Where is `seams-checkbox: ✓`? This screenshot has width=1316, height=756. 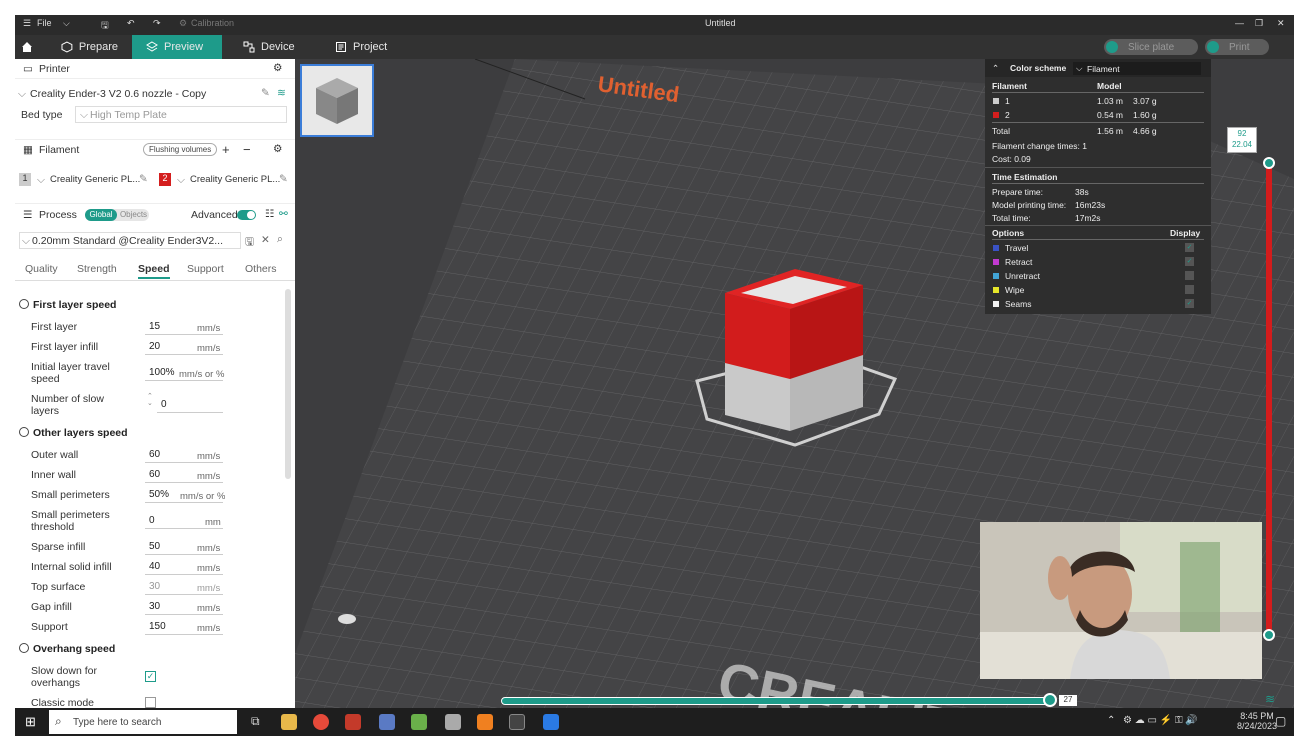
seams-checkbox: ✓ is located at coordinates (1189, 303).